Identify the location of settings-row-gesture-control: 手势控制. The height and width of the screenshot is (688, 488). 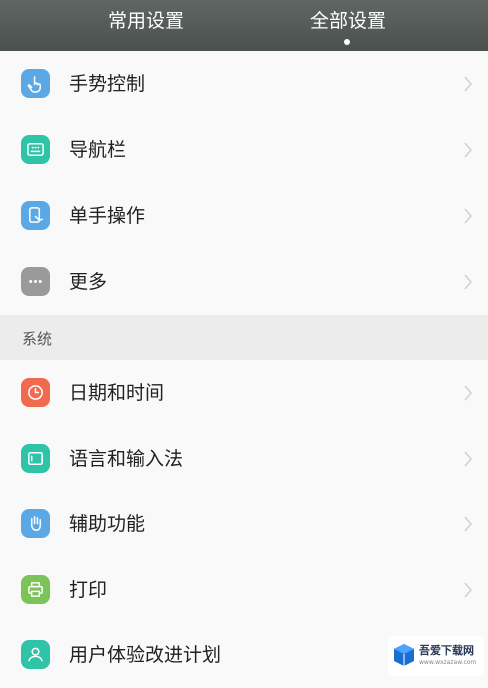
(244, 84).